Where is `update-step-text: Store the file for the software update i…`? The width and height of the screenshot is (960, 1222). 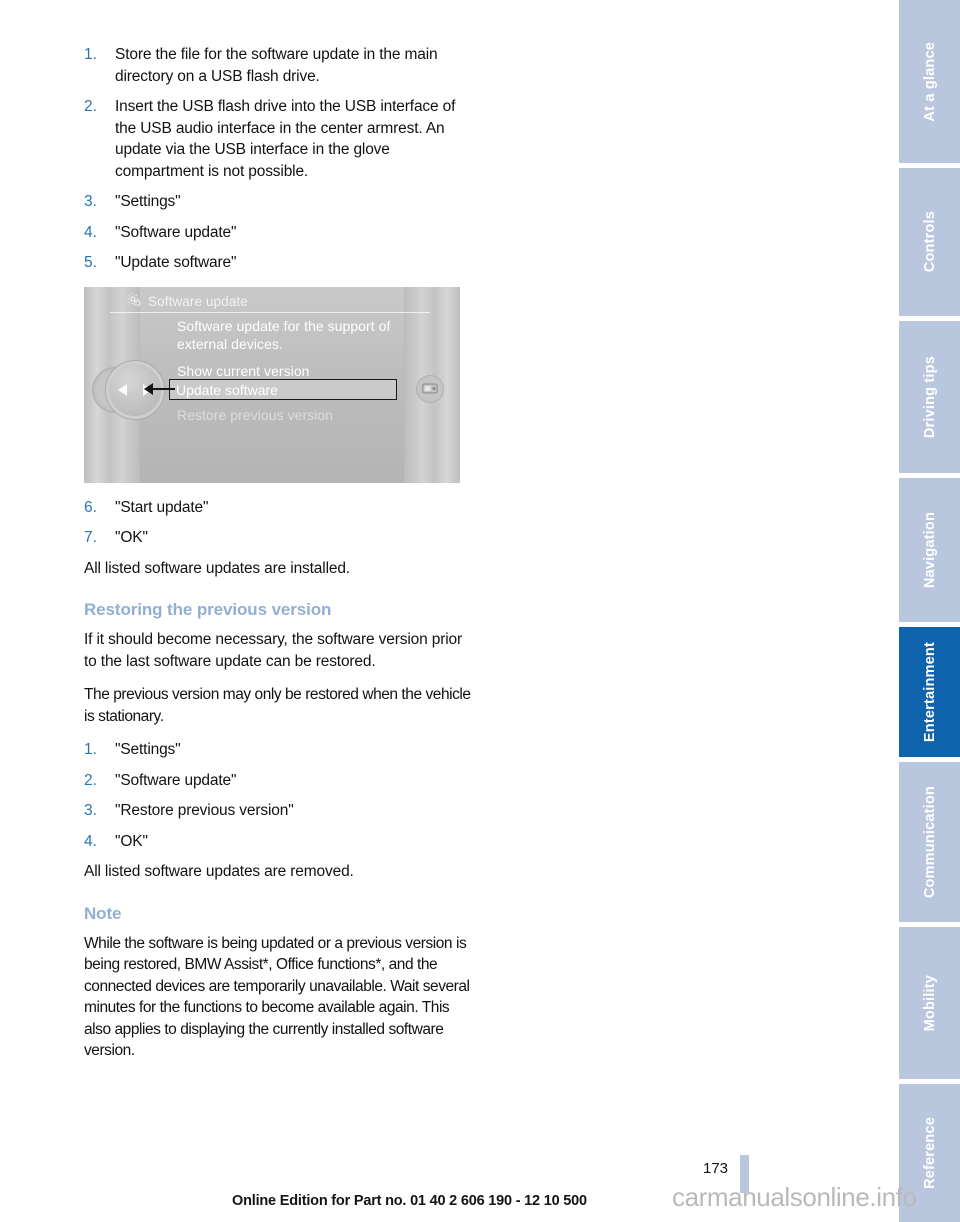 update-step-text: Store the file for the software update i… is located at coordinates (276, 65).